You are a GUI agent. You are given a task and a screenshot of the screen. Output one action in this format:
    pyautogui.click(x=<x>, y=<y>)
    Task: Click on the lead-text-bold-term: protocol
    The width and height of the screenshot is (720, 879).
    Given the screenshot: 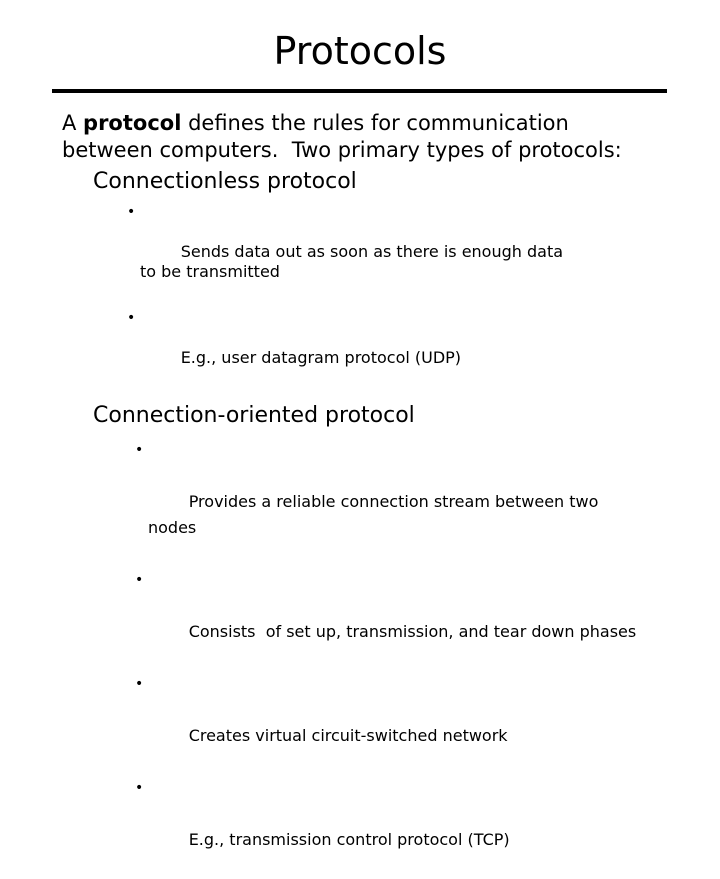 What is the action you would take?
    pyautogui.click(x=132, y=123)
    